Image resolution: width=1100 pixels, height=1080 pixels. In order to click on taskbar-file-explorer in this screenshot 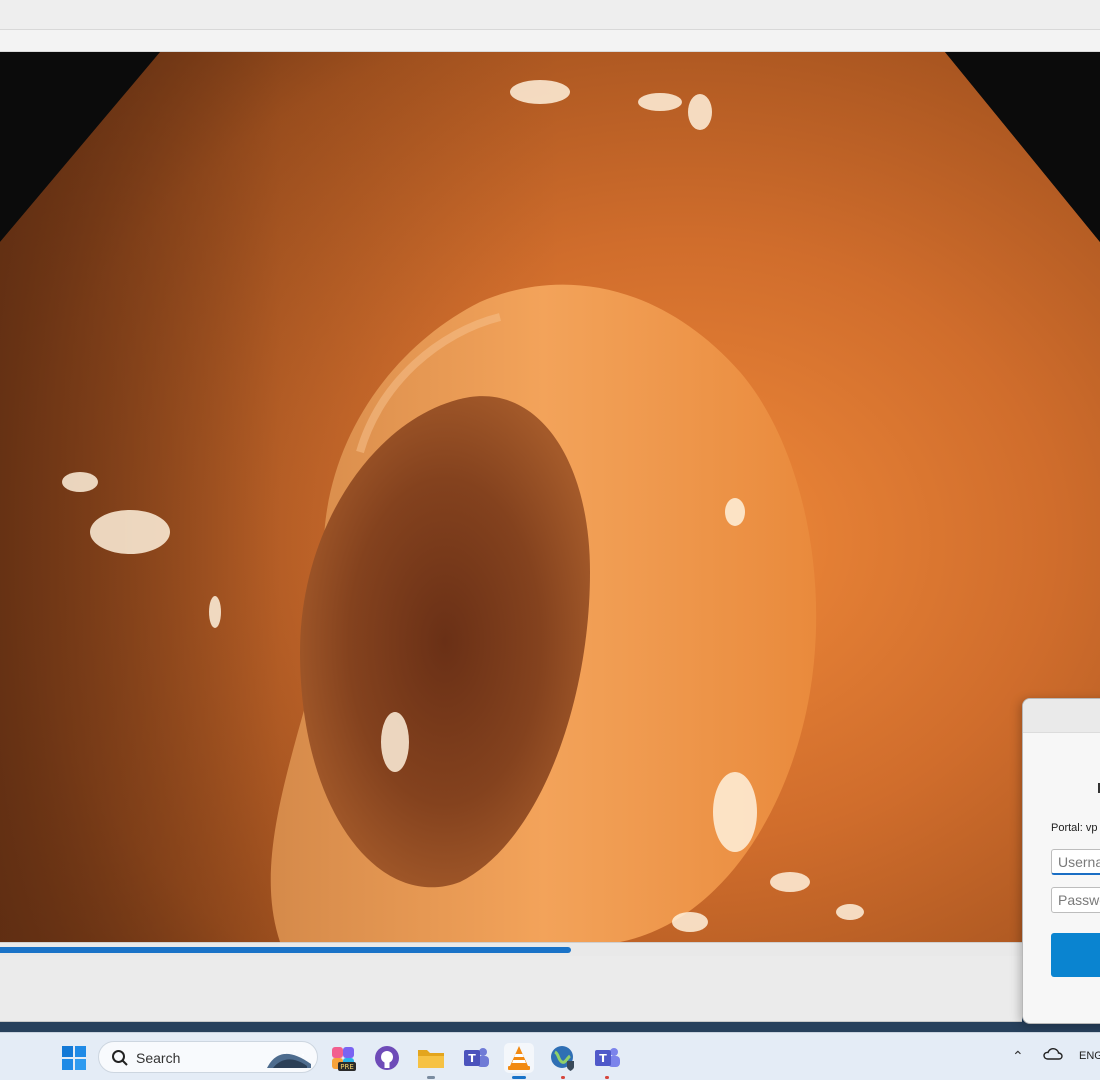, I will do `click(431, 1061)`.